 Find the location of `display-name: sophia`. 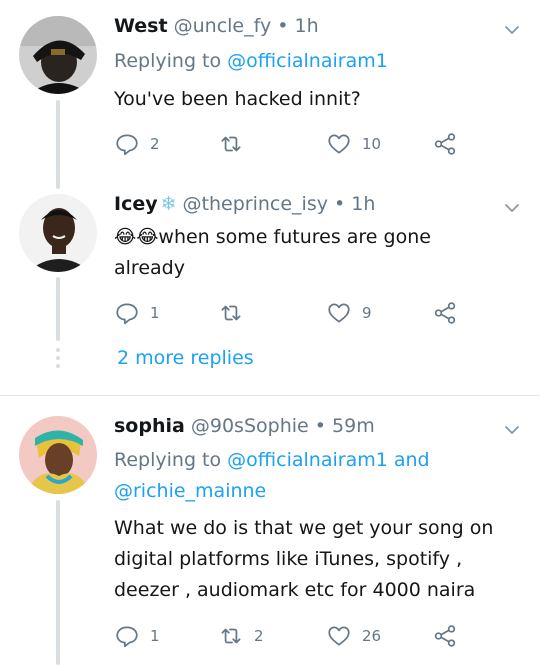

display-name: sophia is located at coordinates (149, 426).